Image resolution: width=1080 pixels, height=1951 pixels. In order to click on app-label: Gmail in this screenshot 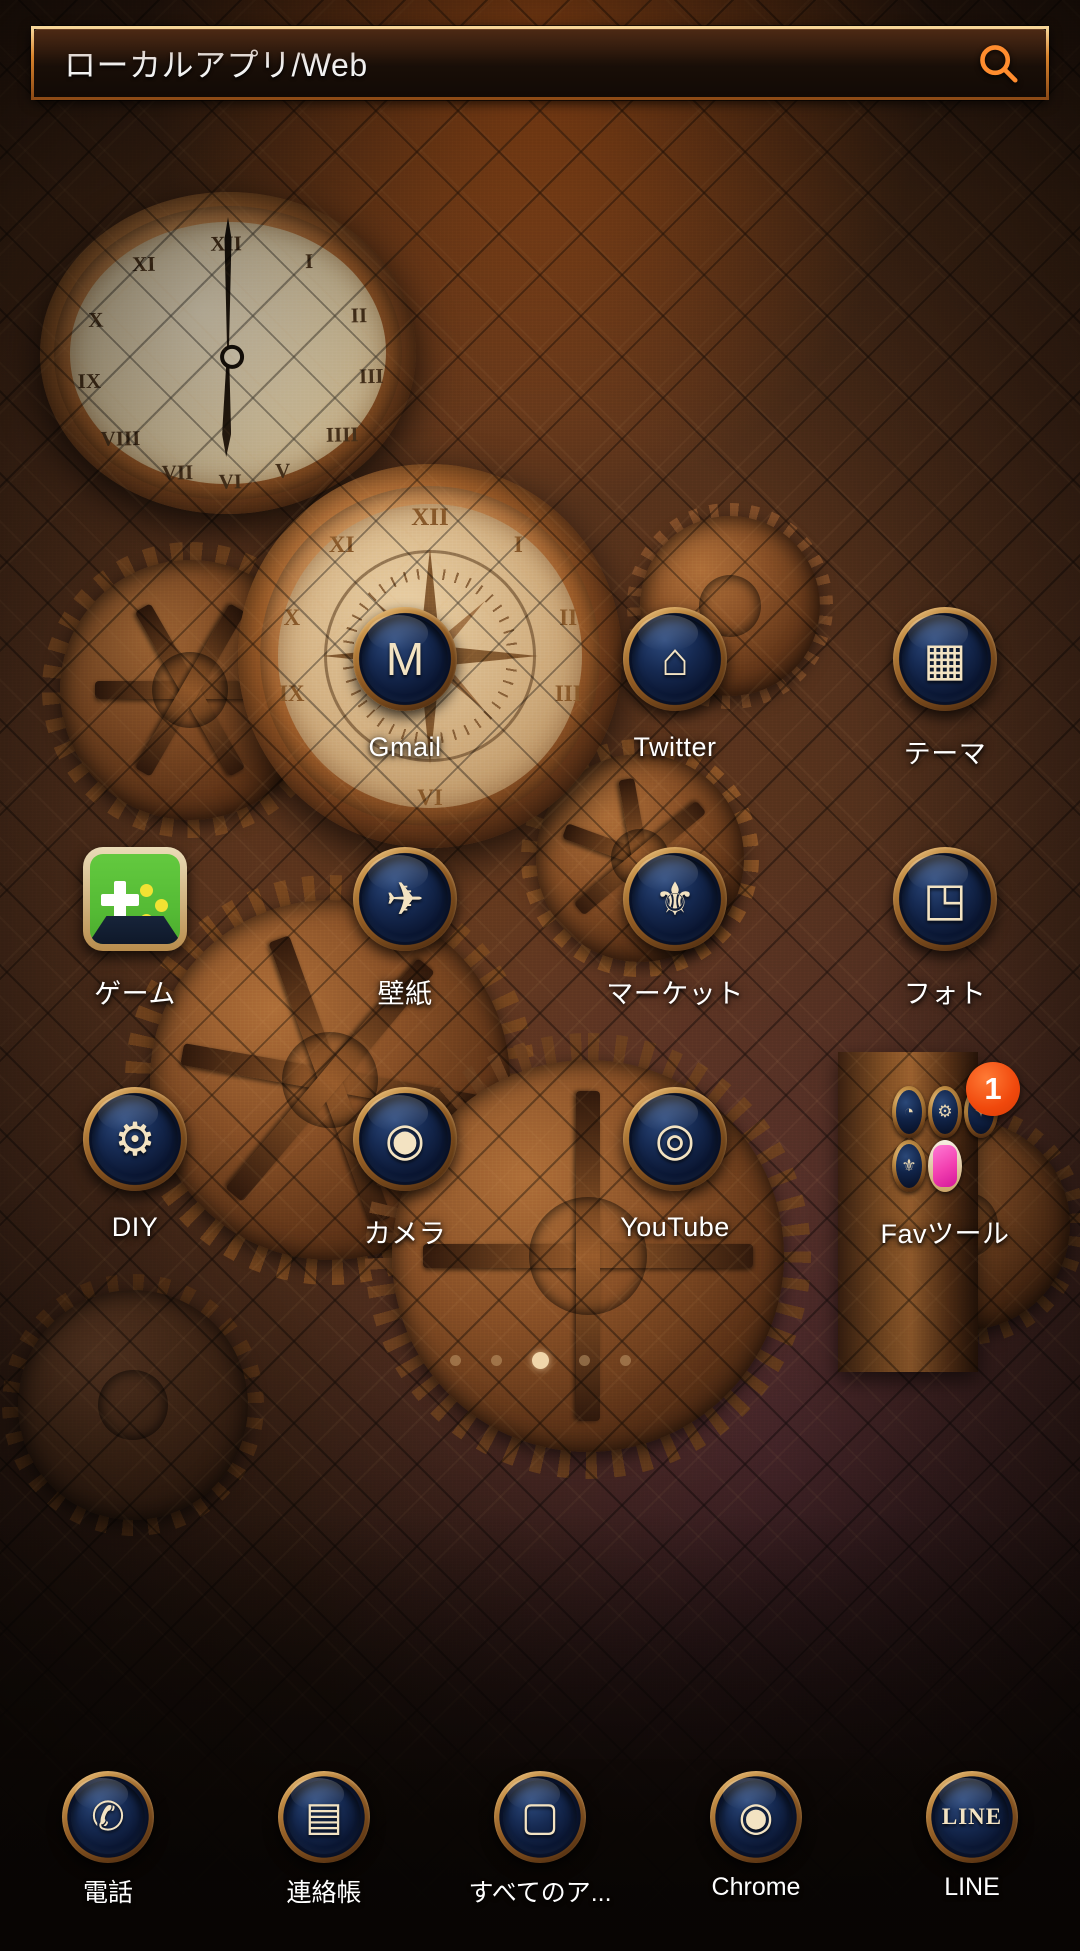, I will do `click(405, 747)`.